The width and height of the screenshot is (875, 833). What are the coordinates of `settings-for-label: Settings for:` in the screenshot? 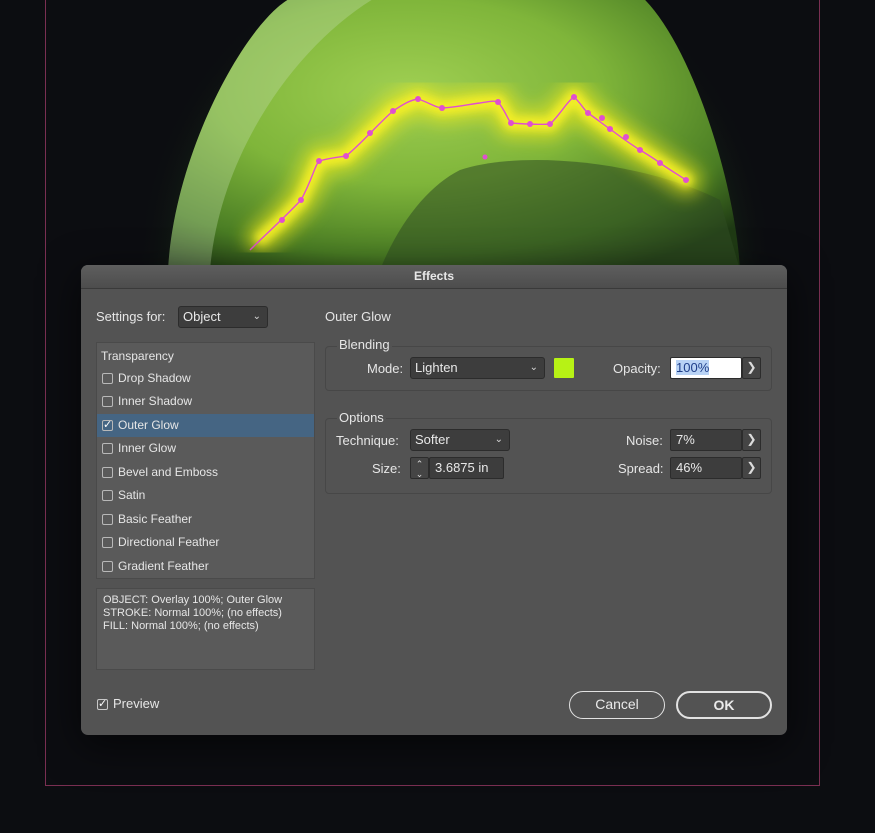 It's located at (131, 316).